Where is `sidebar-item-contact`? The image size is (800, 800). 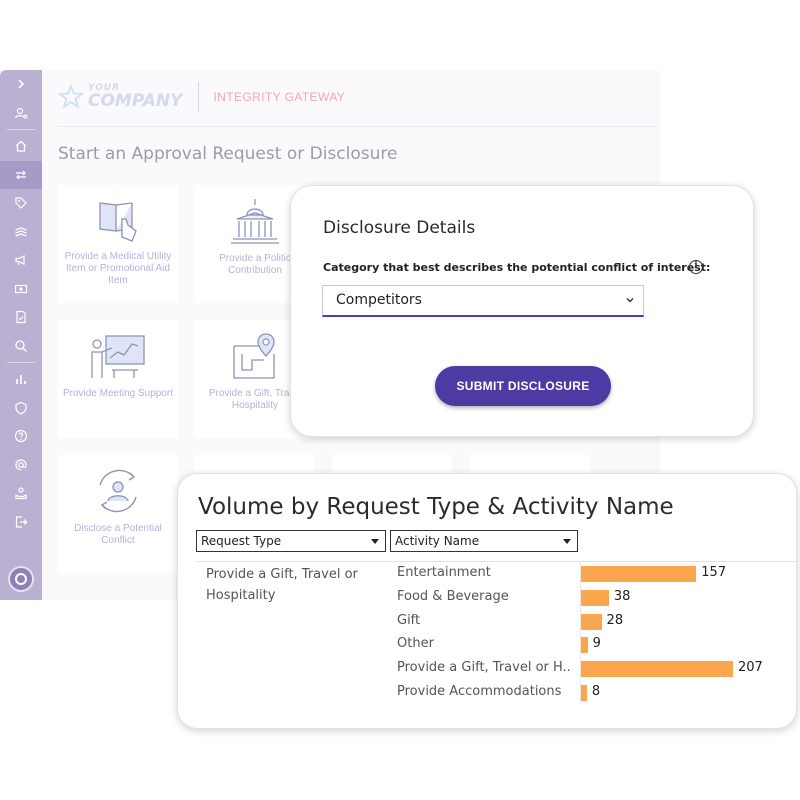
sidebar-item-contact is located at coordinates (21, 465).